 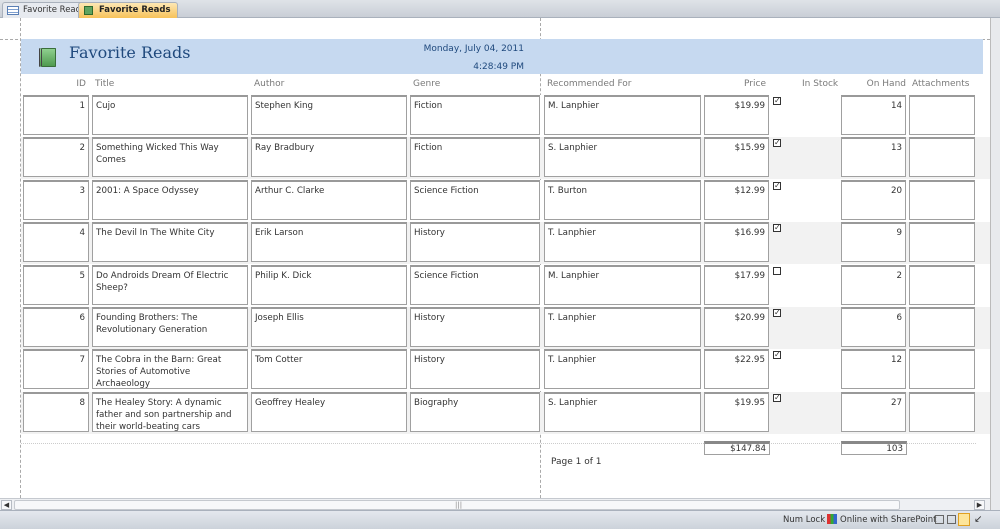 What do you see at coordinates (832, 519) in the screenshot?
I see `sharepoint-icon` at bounding box center [832, 519].